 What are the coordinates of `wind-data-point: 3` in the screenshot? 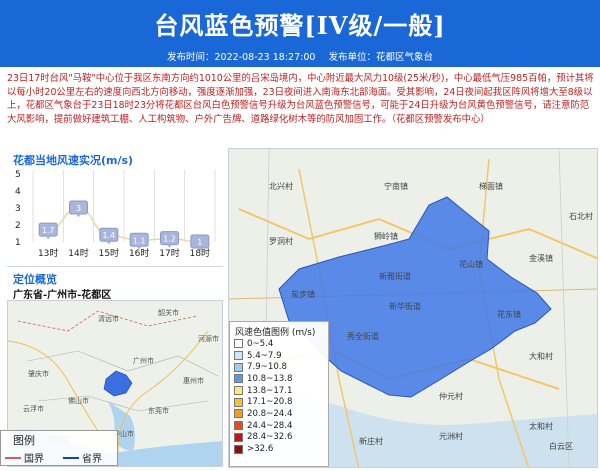 It's located at (78, 208).